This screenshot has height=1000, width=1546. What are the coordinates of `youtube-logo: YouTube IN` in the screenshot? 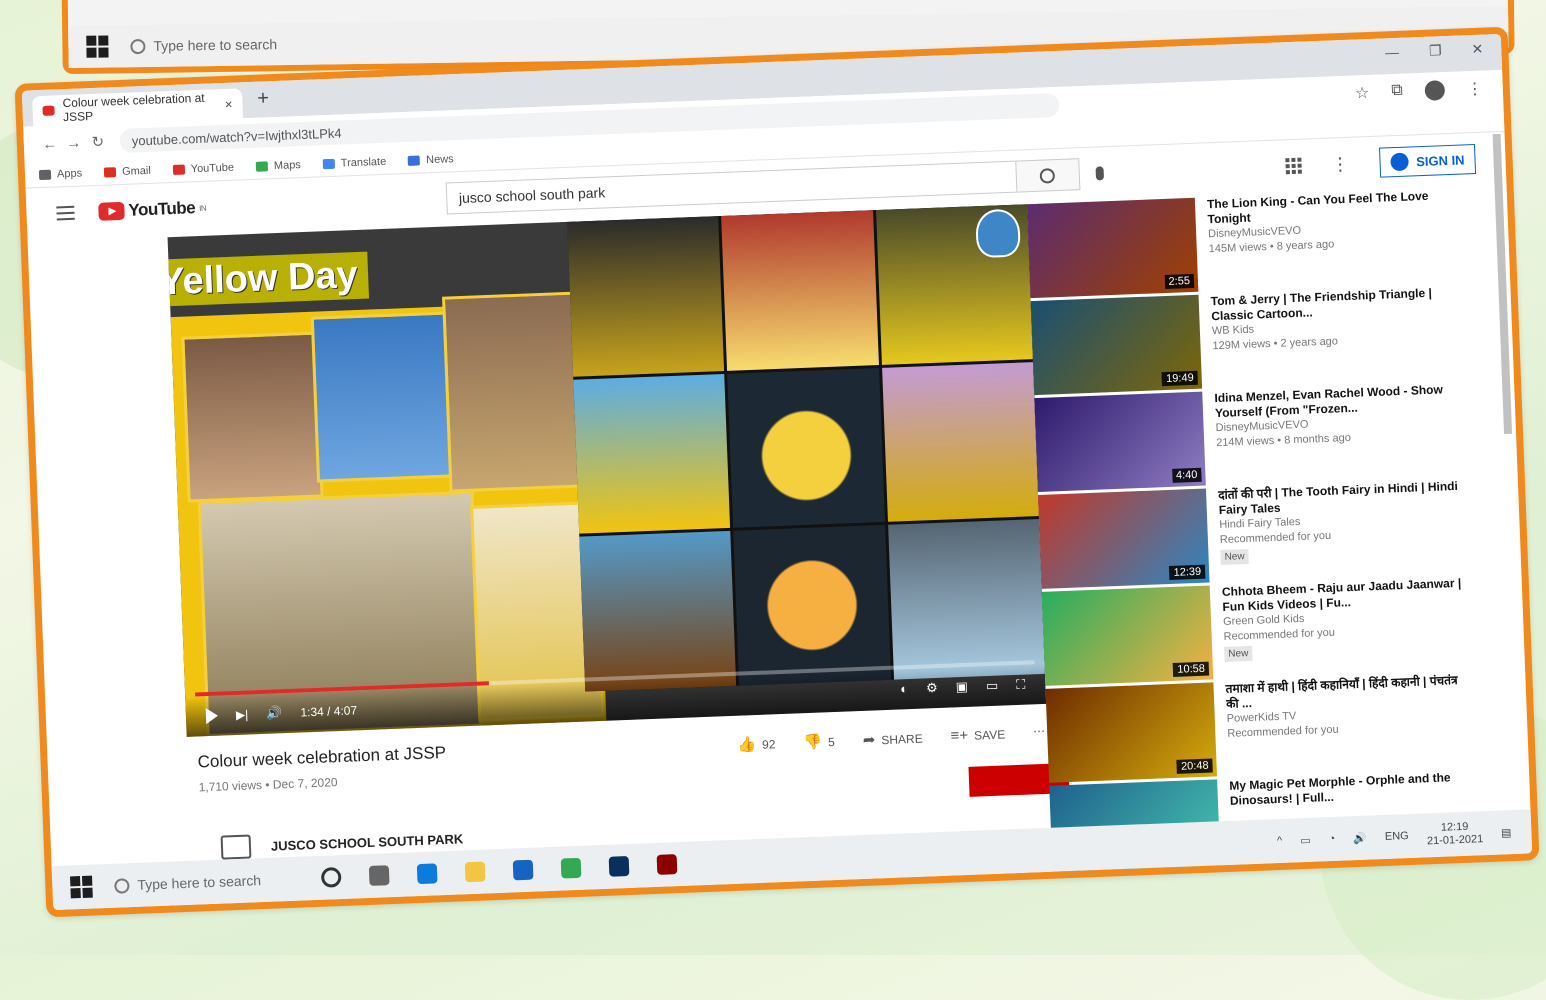 It's located at (152, 210).